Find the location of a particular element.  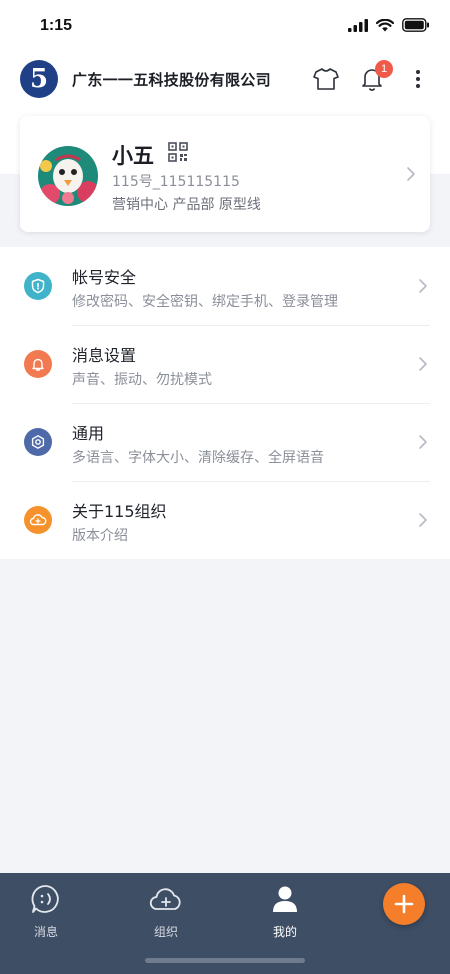

qr-code-icon is located at coordinates (178, 152).